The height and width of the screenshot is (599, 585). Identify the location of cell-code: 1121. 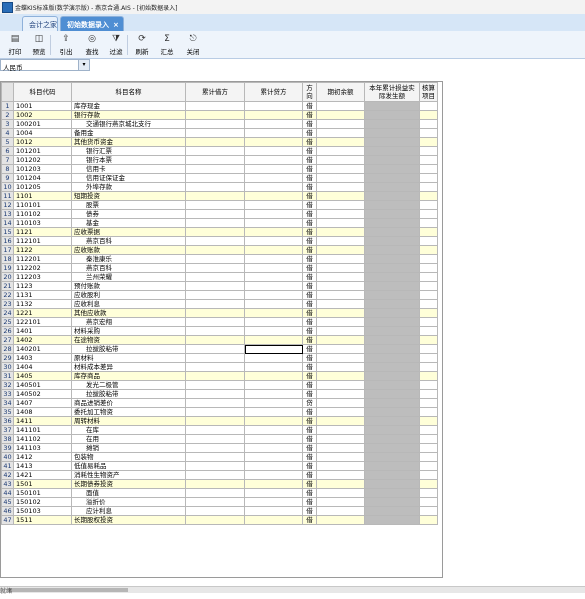
(42, 232).